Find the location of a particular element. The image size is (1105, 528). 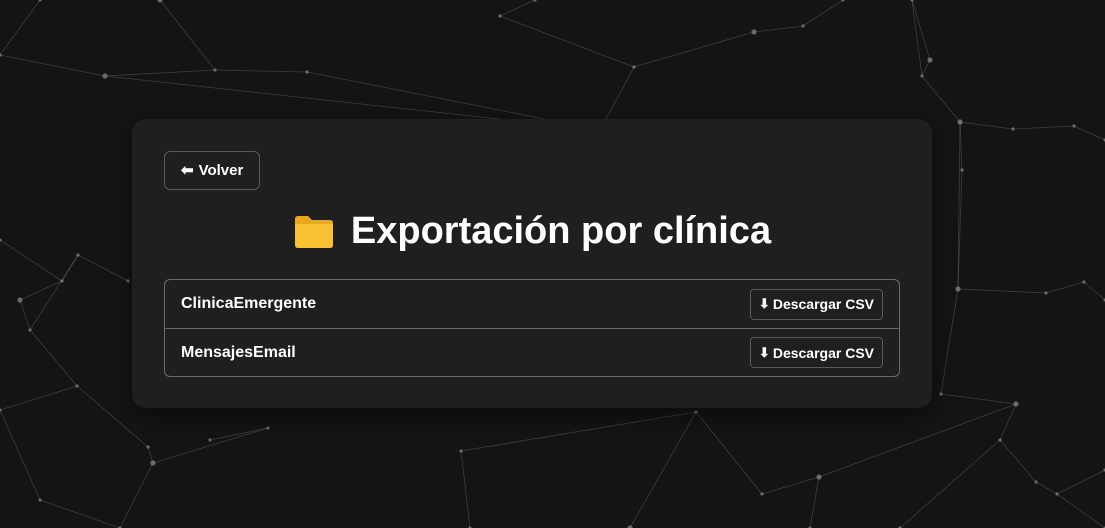

page-title: Exportación por clínica is located at coordinates (561, 231).